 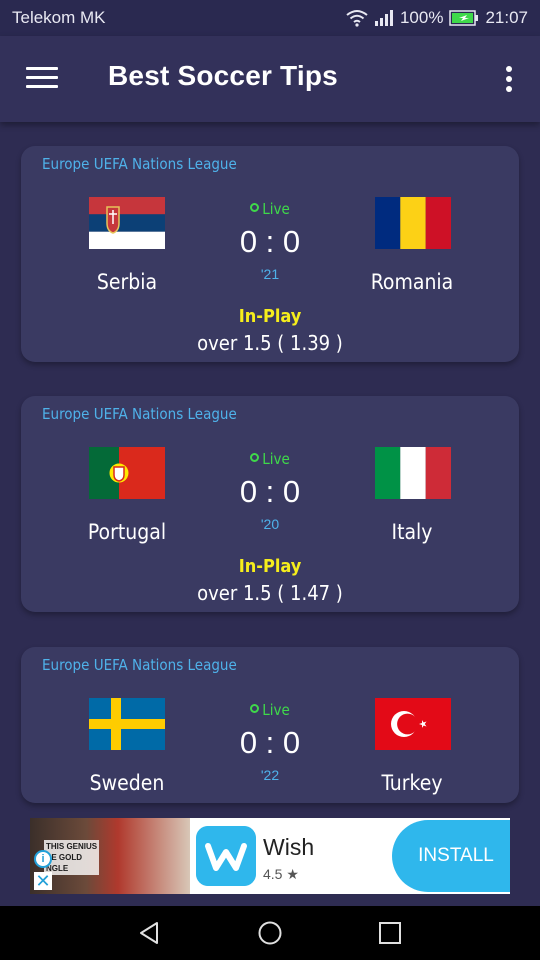 I want to click on tip-text: over 1.5 ( 1.47 ), so click(x=270, y=593).